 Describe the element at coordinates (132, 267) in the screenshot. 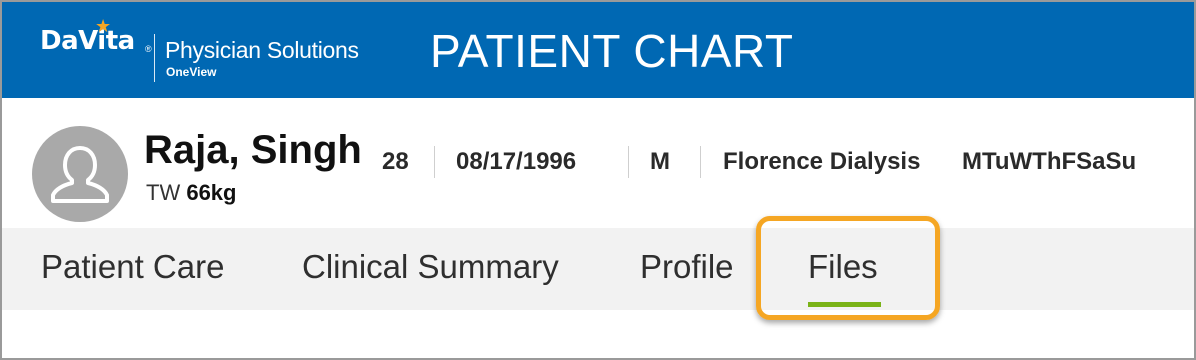

I see `tab-patient-care: Patient Care` at that location.